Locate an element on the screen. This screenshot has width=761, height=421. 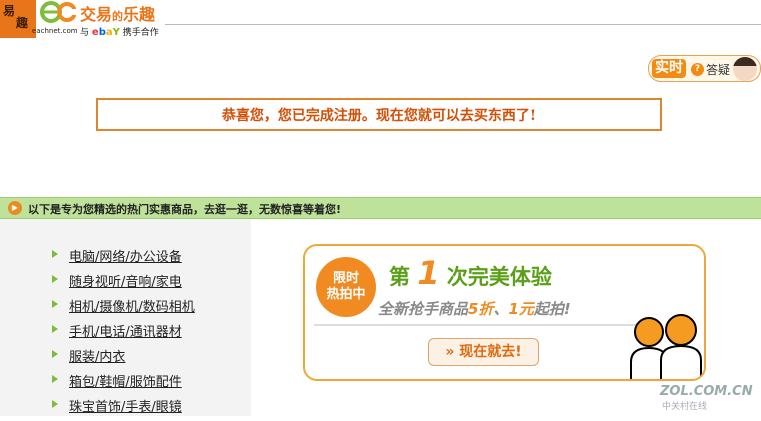
sub-price: 1元 is located at coordinates (521, 309).